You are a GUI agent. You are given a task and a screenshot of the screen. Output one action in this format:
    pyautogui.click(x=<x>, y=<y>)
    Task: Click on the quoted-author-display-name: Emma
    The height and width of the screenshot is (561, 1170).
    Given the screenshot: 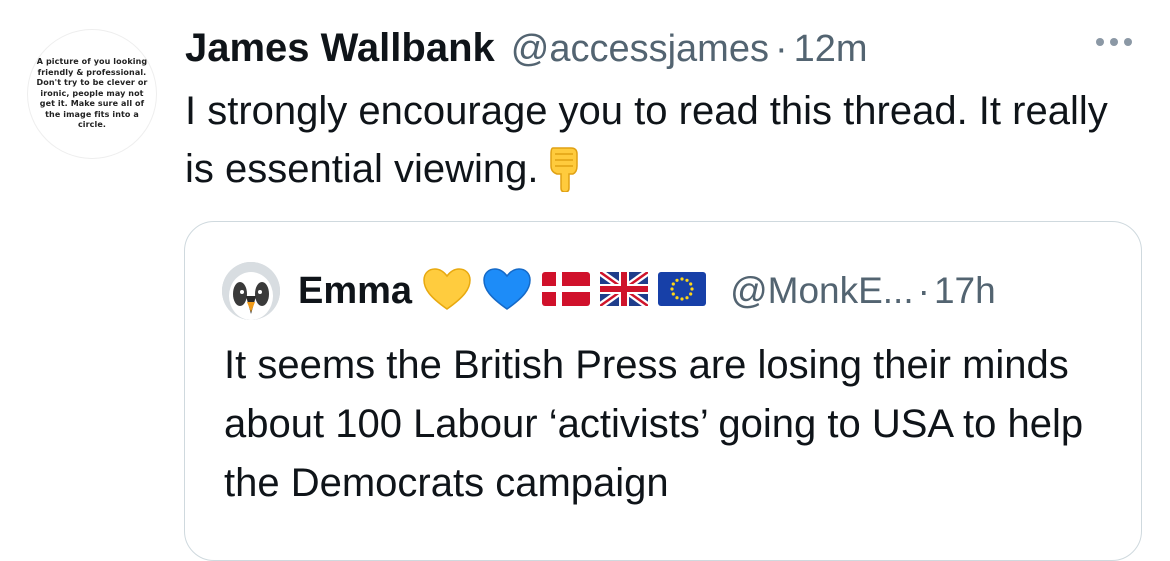 What is the action you would take?
    pyautogui.click(x=355, y=291)
    